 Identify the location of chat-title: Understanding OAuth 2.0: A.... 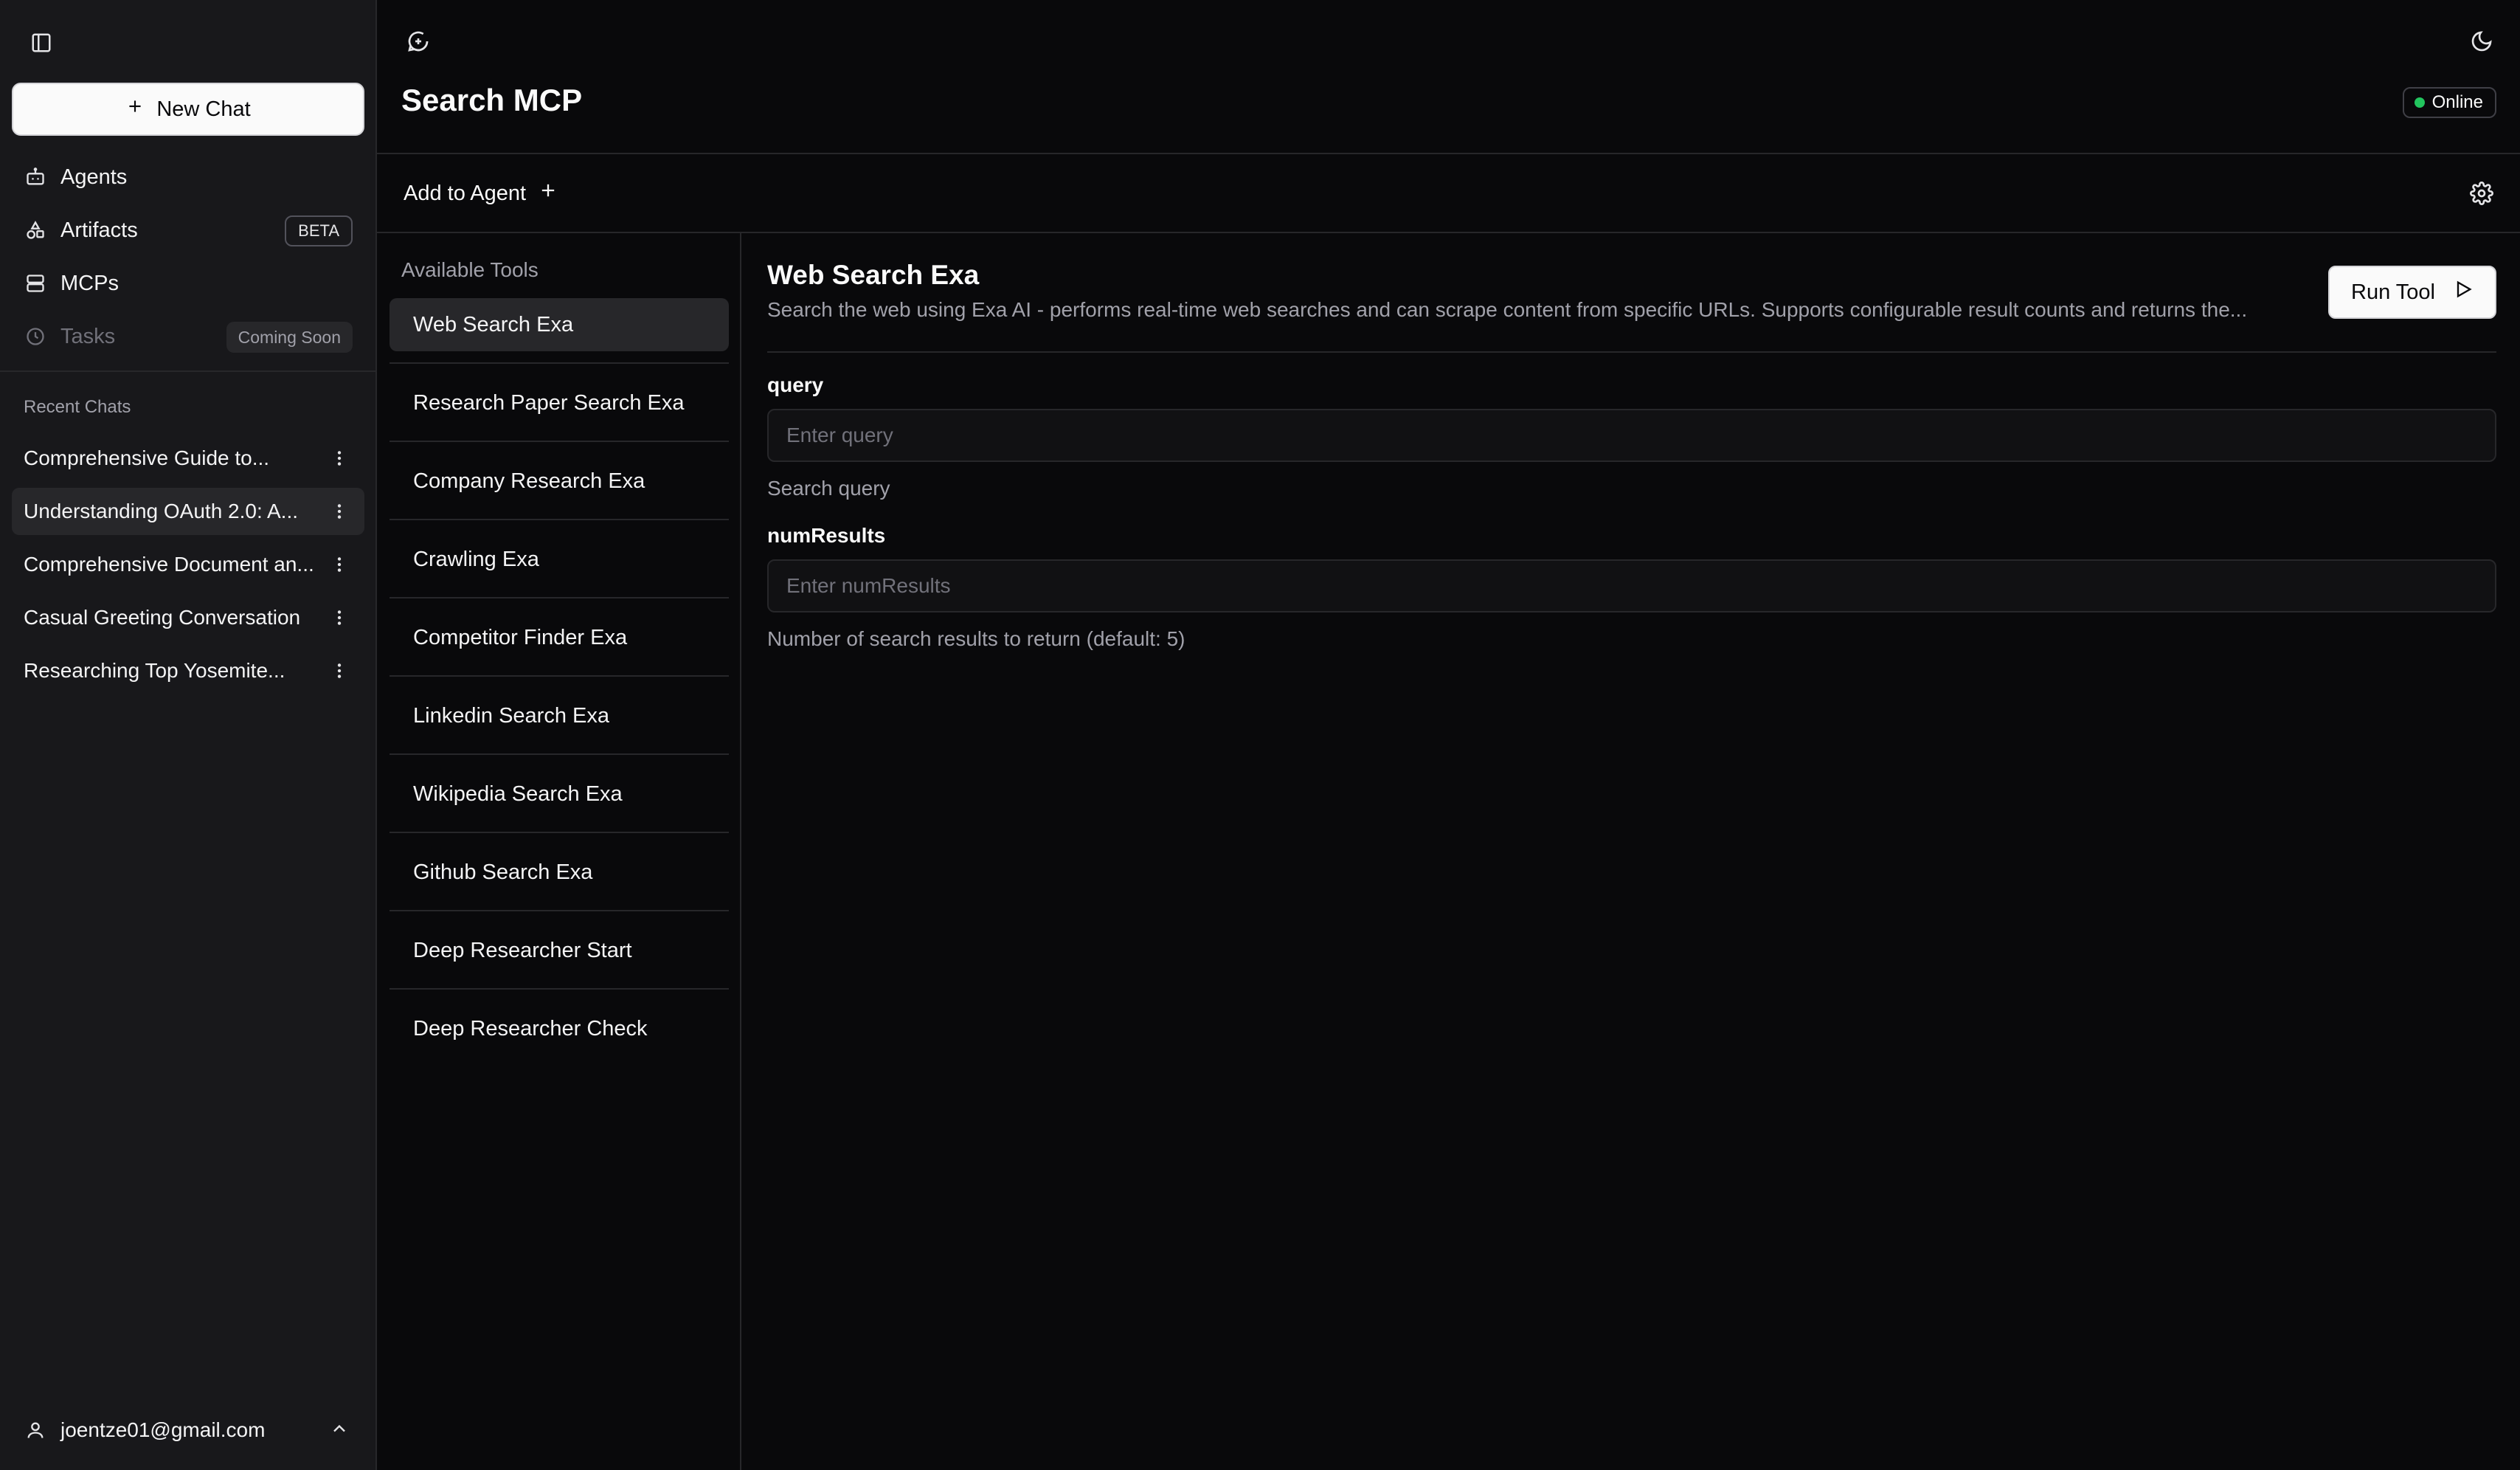
(162, 511).